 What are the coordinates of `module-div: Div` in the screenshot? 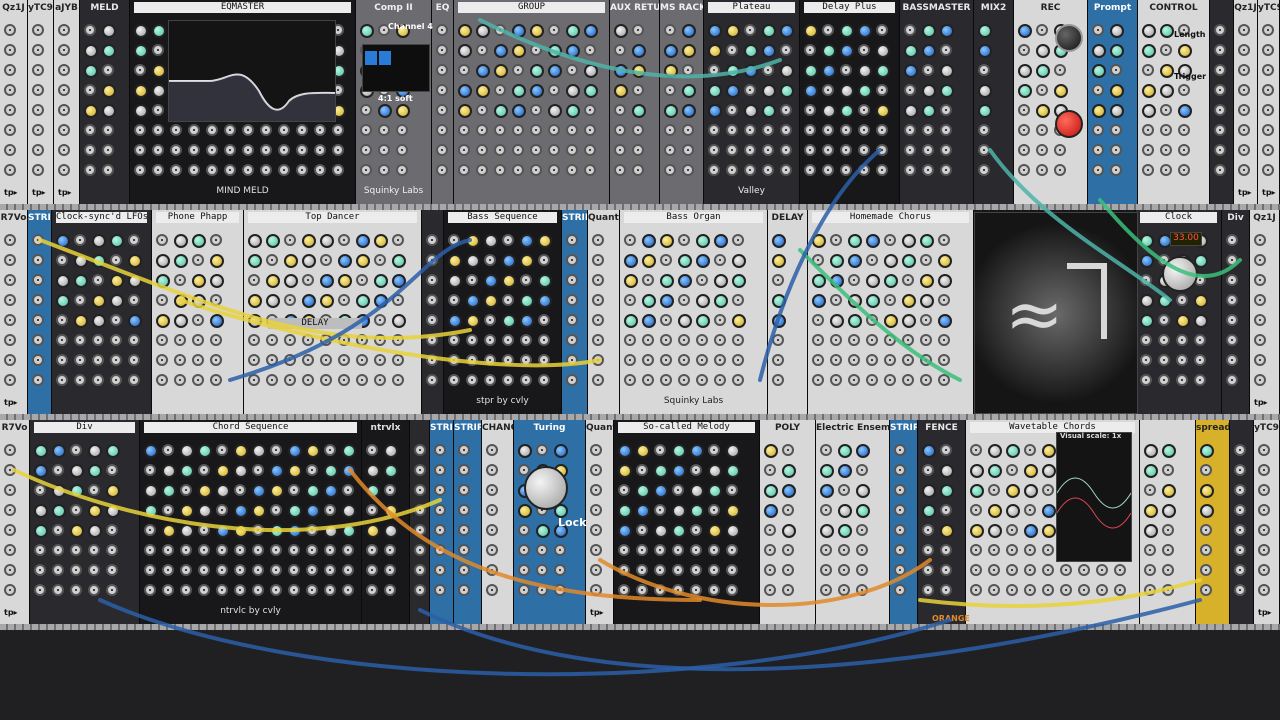 It's located at (1236, 312).